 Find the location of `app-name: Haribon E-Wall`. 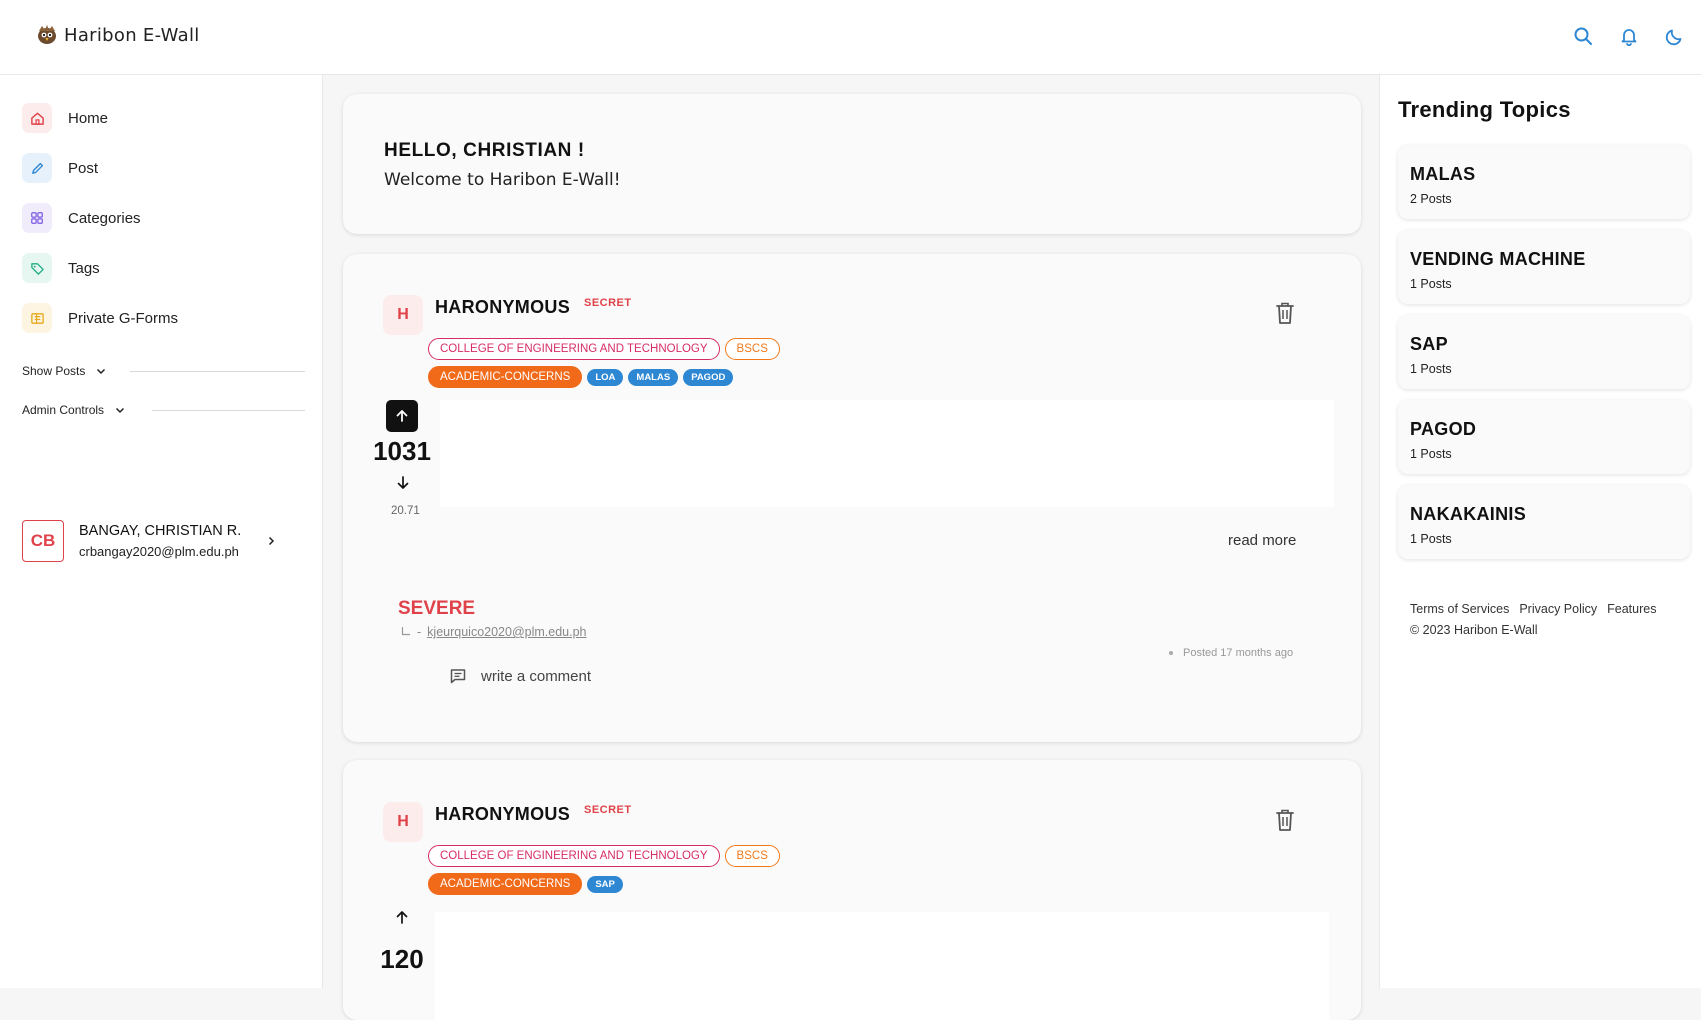

app-name: Haribon E-Wall is located at coordinates (132, 35).